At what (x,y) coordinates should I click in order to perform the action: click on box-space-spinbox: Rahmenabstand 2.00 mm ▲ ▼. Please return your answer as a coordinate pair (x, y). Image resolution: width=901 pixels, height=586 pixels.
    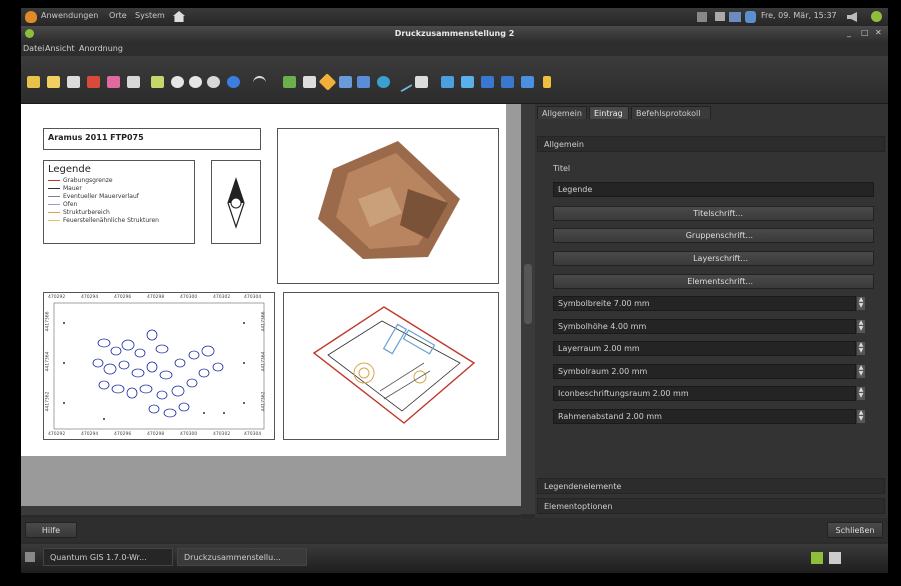
    Looking at the image, I should click on (709, 416).